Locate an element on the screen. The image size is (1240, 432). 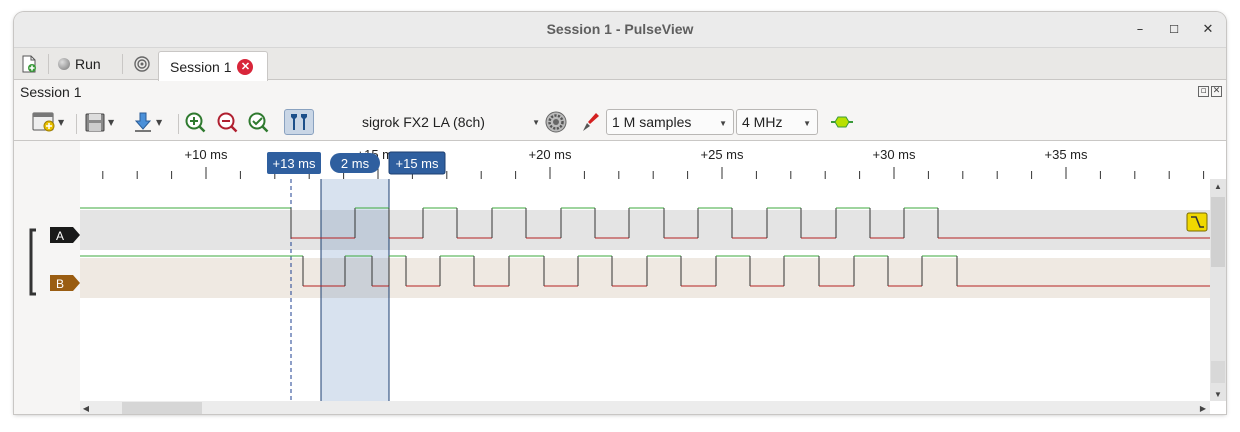
ruler-tick-label: +20 ms is located at coordinates (550, 154).